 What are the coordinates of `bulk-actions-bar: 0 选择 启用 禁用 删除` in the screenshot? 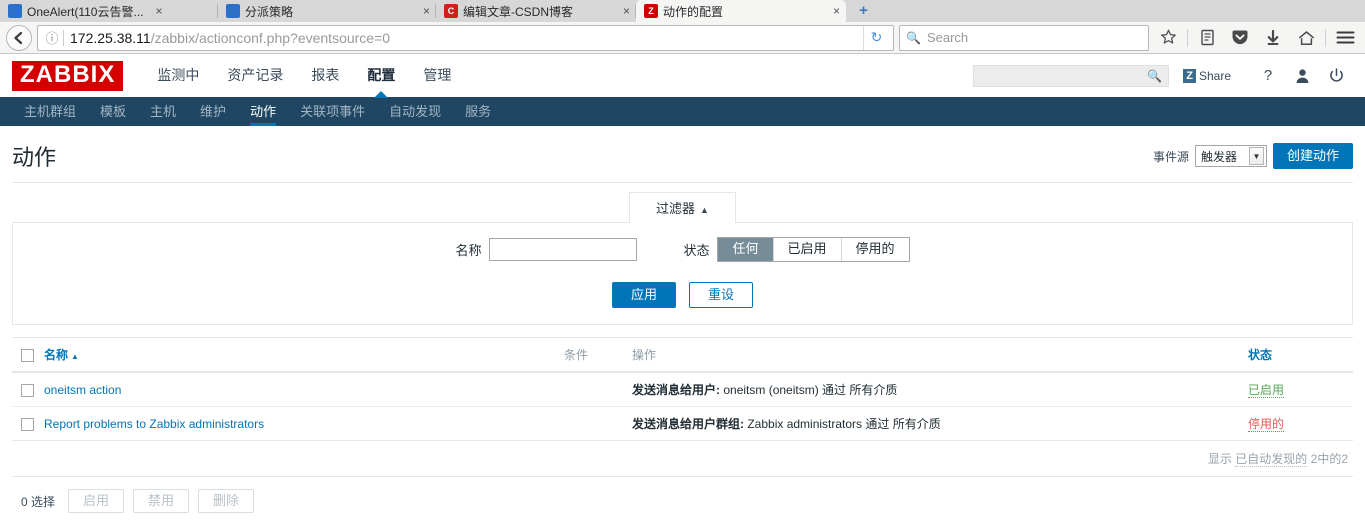 It's located at (682, 495).